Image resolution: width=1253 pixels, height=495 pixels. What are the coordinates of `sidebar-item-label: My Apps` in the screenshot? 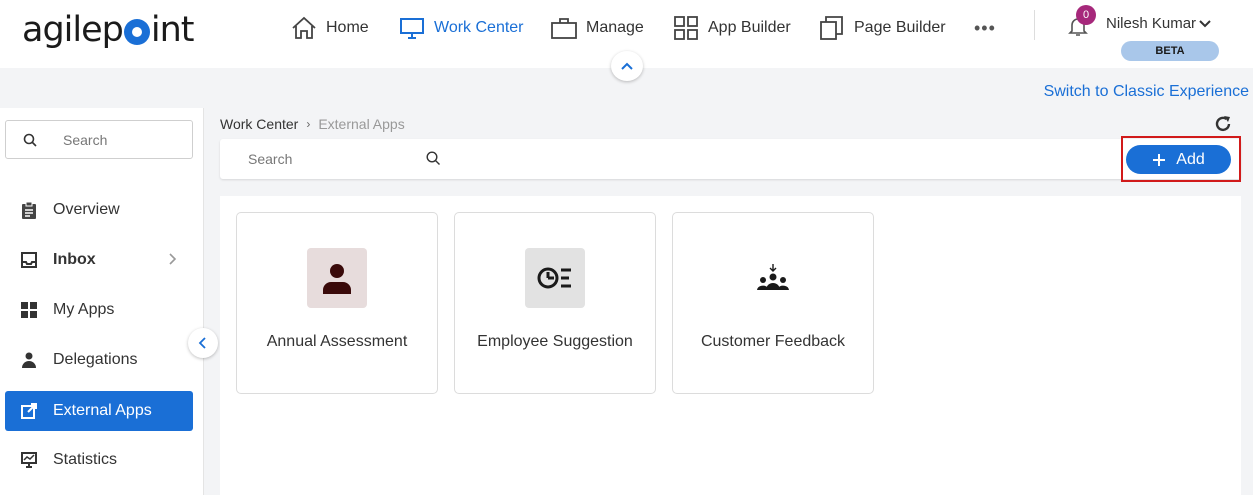 It's located at (84, 309).